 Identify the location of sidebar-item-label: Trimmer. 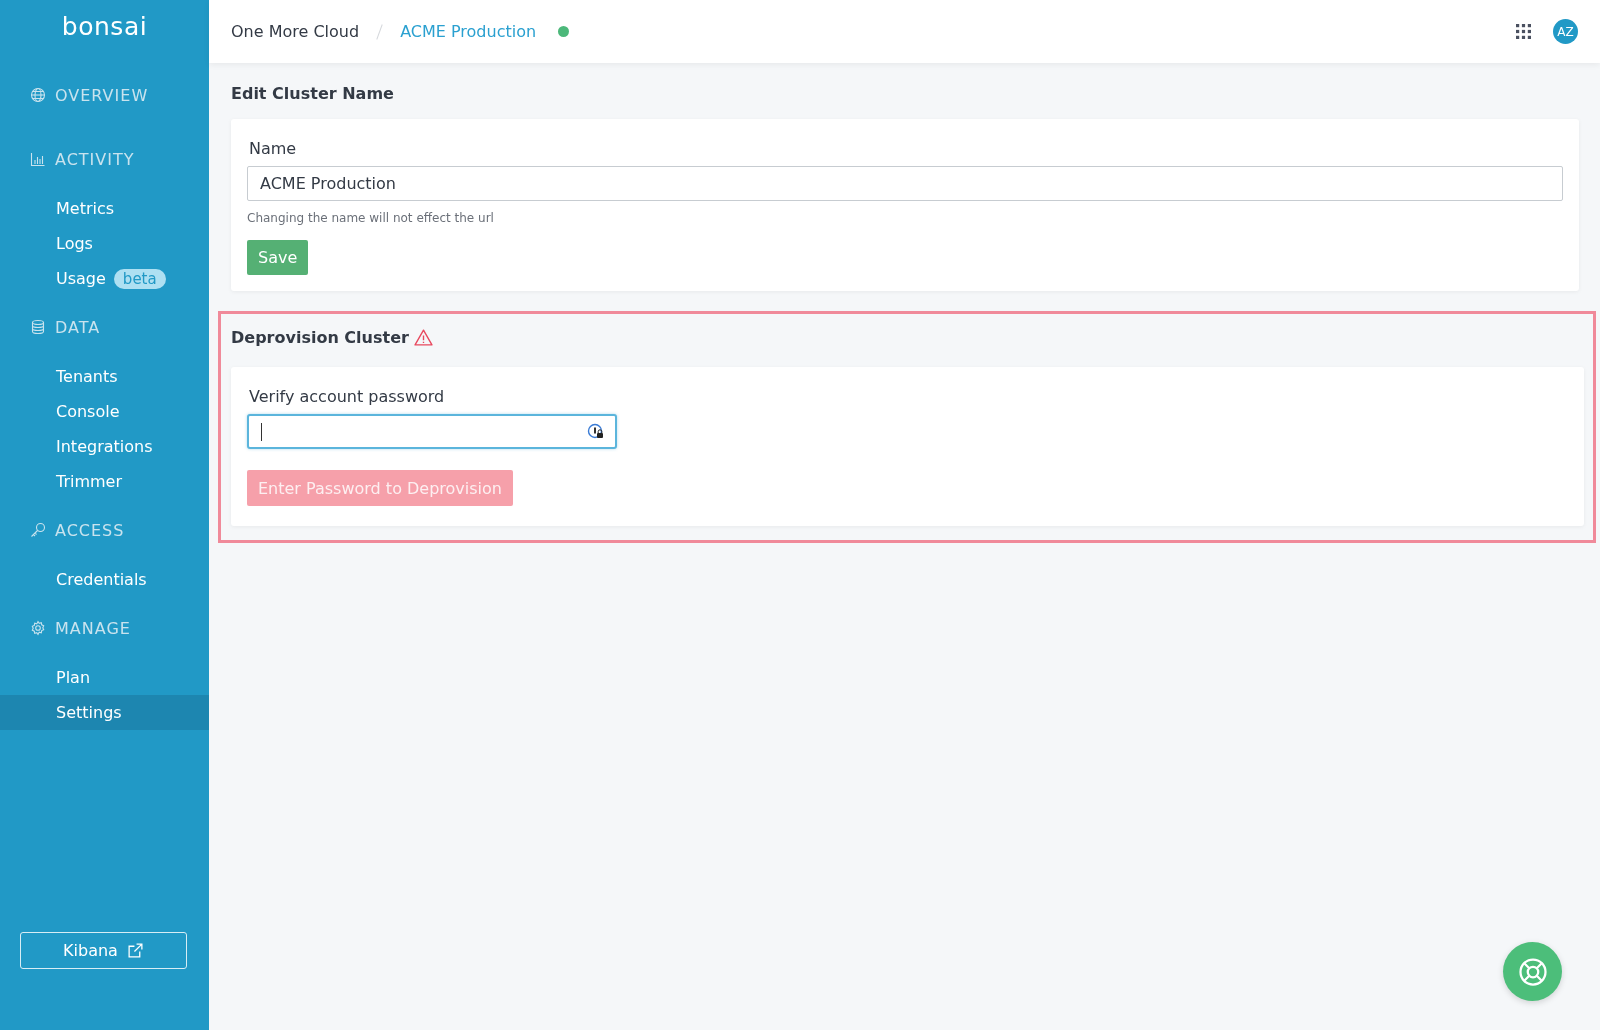
(89, 481).